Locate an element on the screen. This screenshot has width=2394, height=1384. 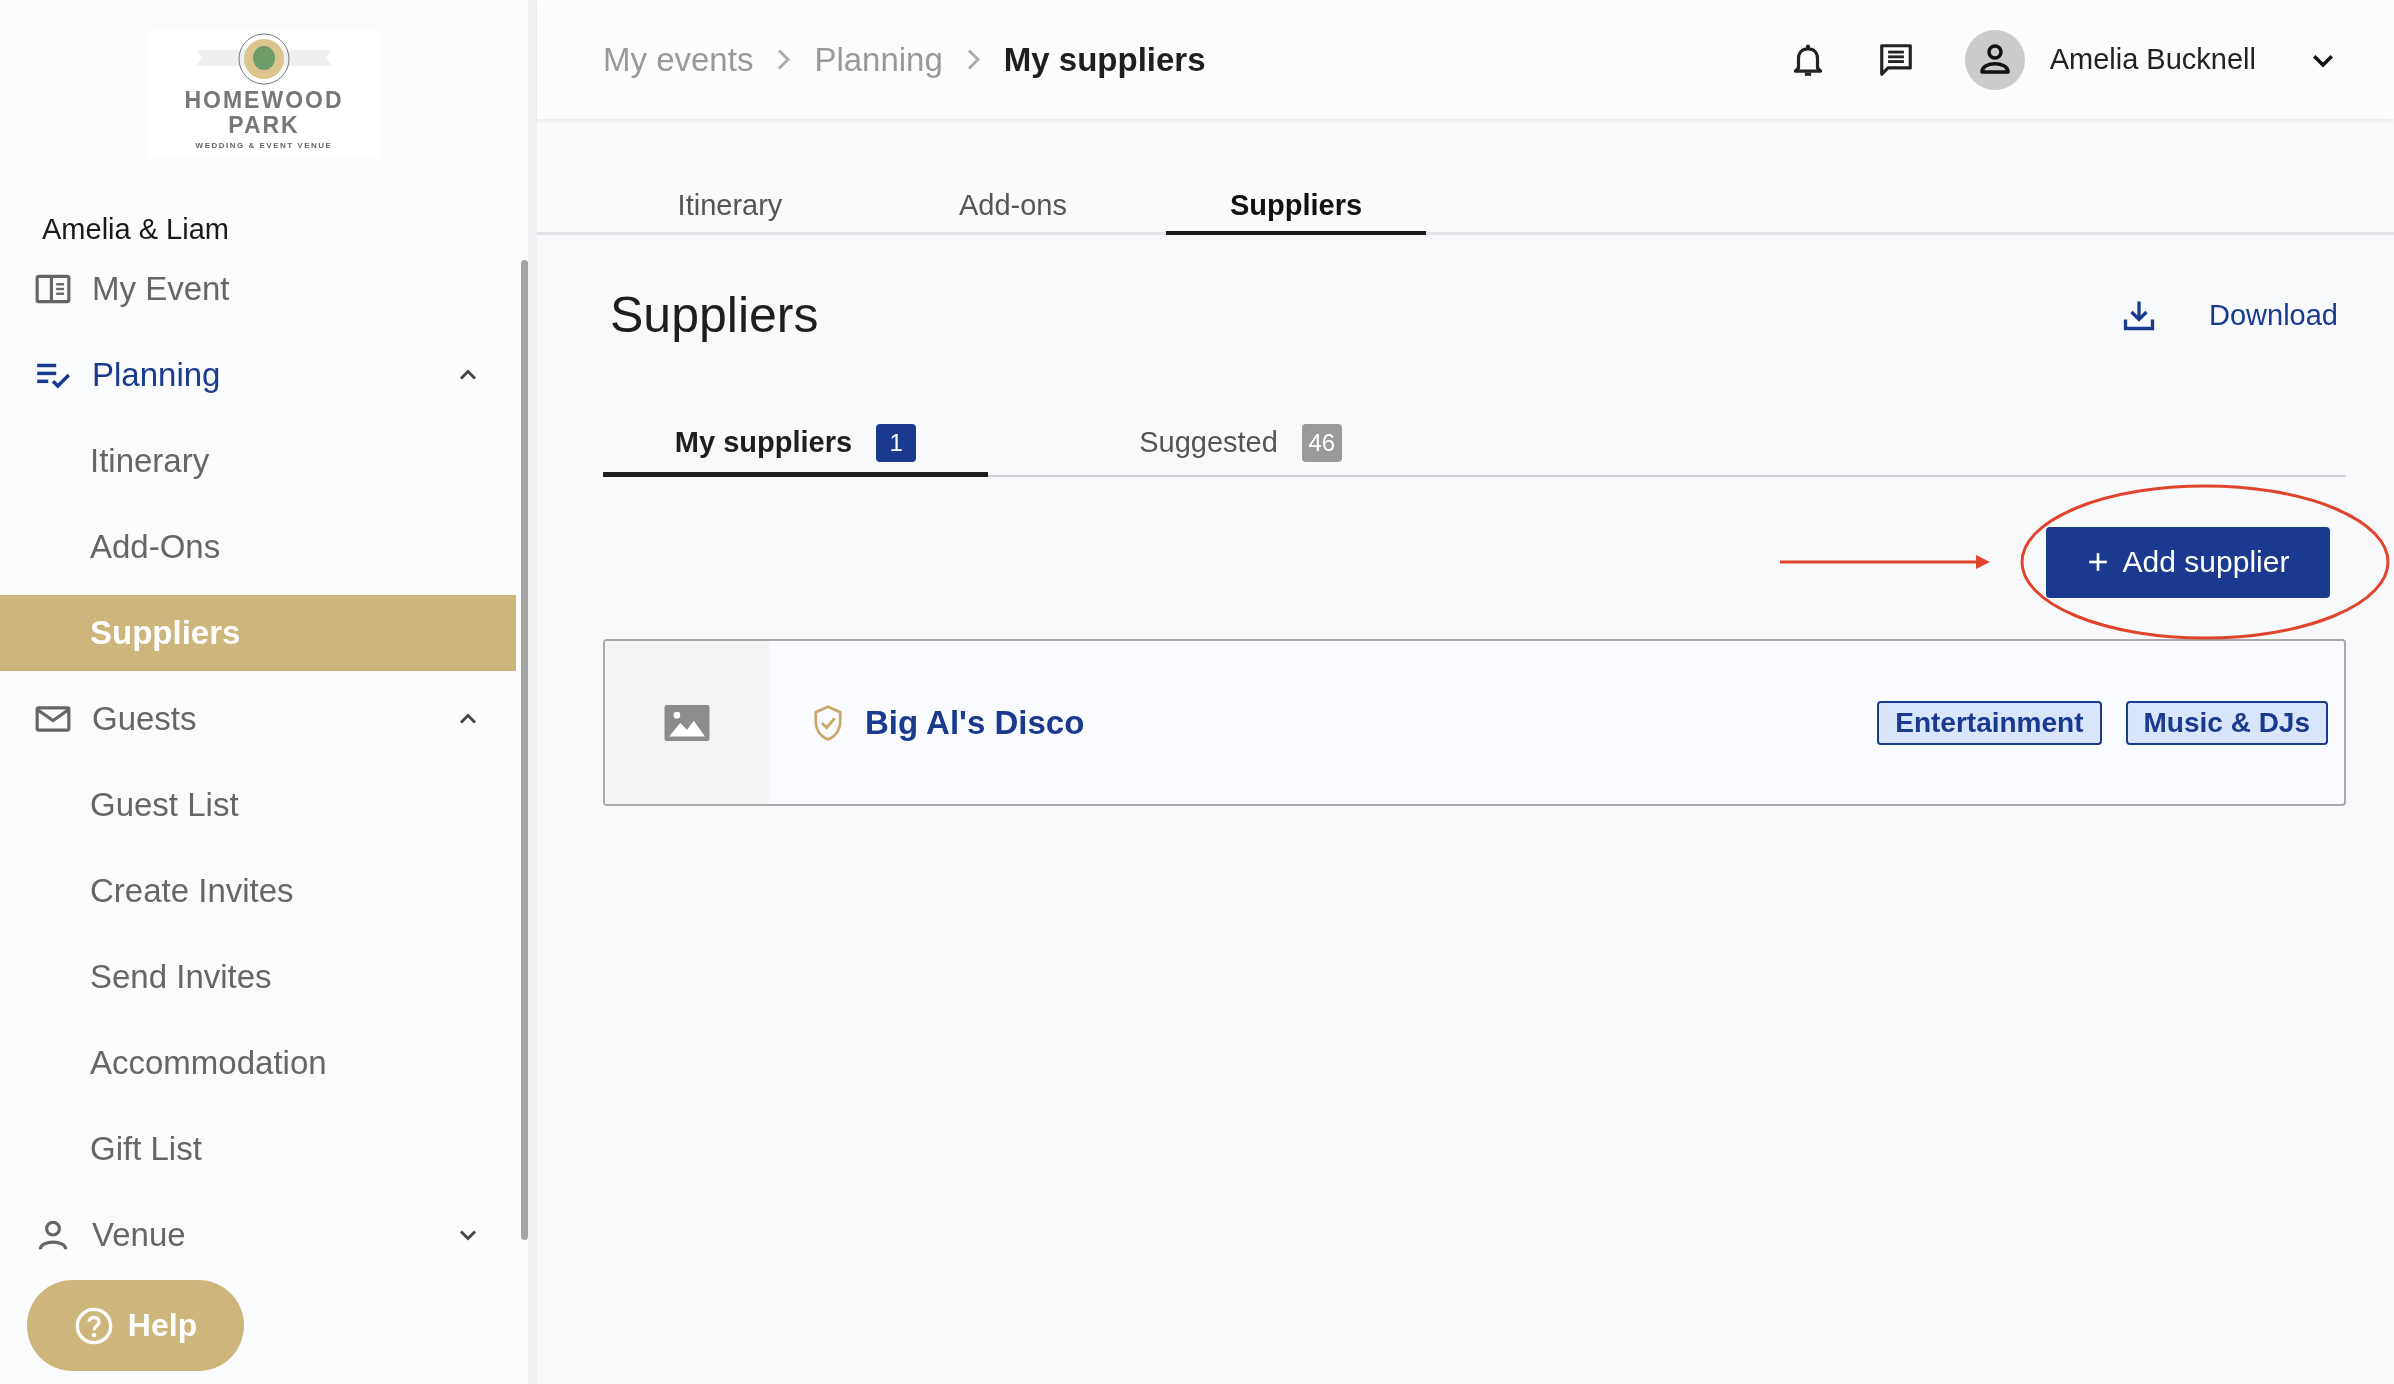
download-link: Download is located at coordinates (2273, 315).